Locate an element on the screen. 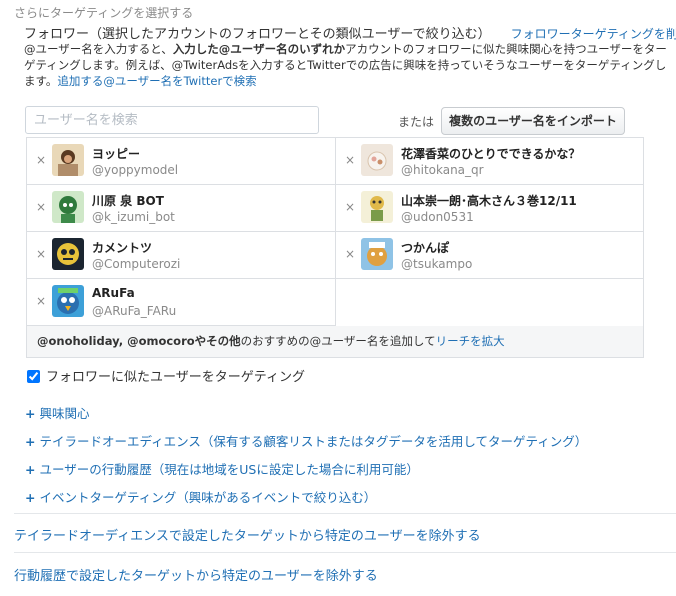  account-handle: @hitokana_qr is located at coordinates (442, 170).